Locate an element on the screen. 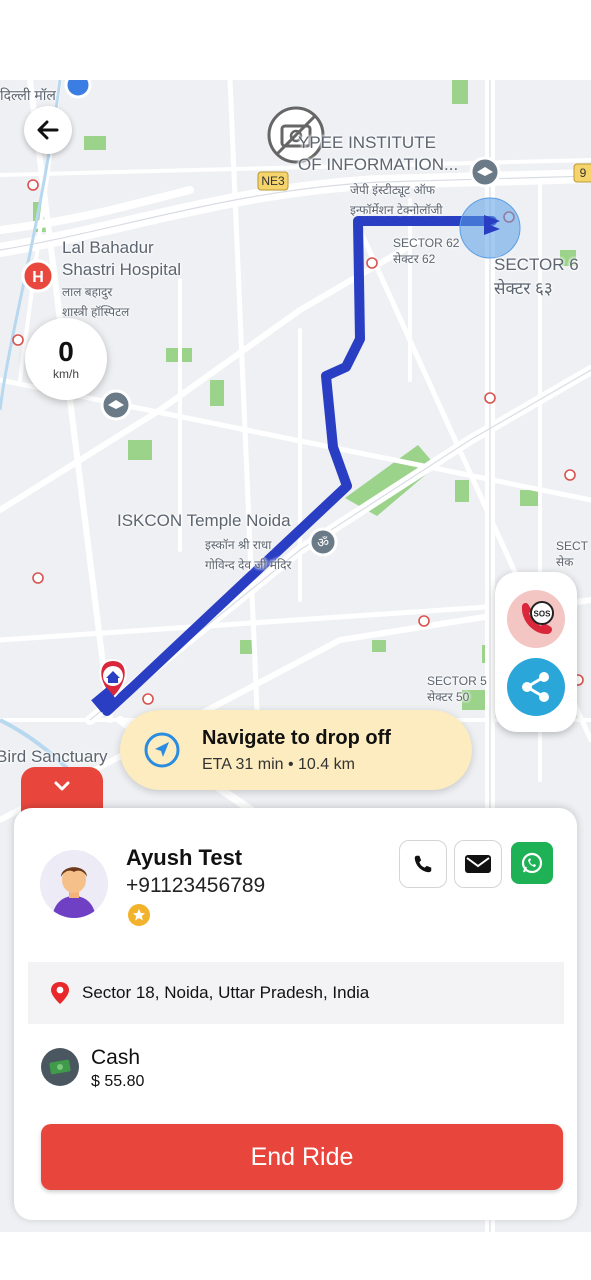 This screenshot has height=1280, width=591. call-button is located at coordinates (423, 864).